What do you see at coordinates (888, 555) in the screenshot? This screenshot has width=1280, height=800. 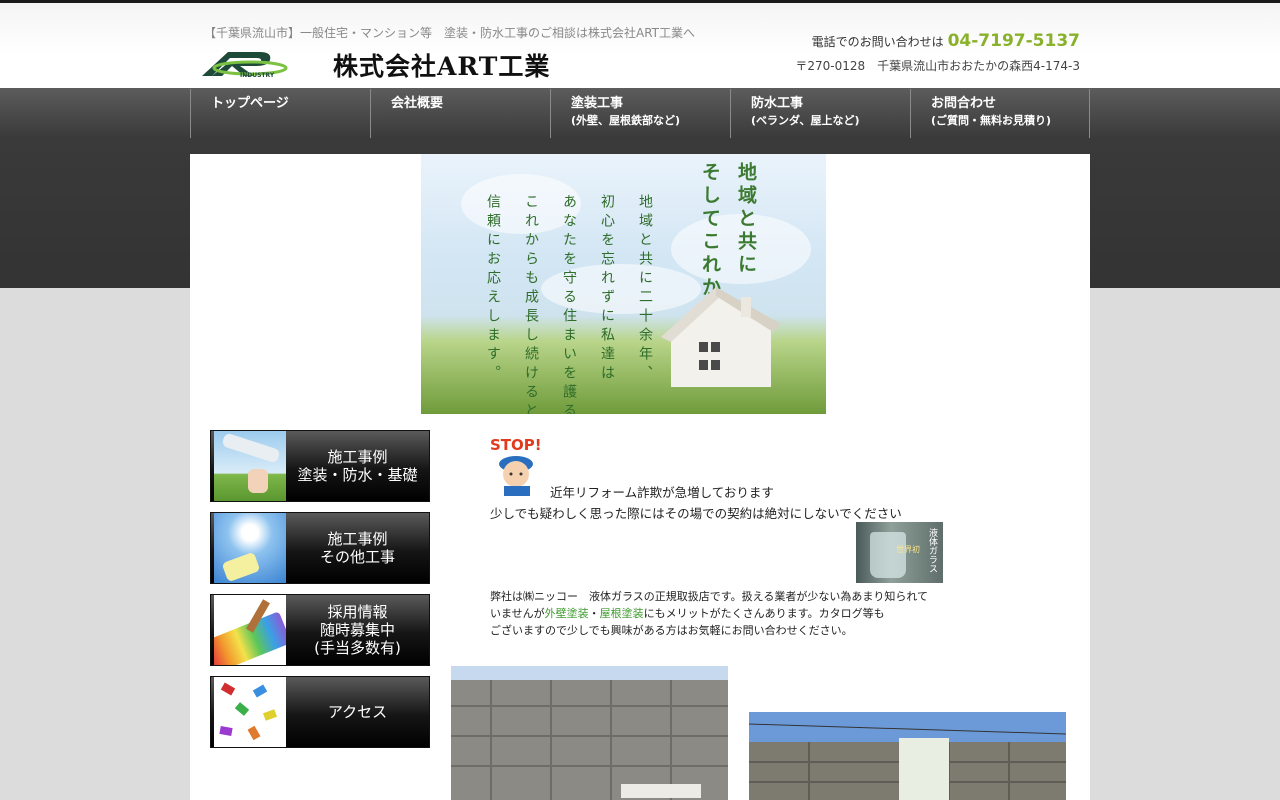 I see `glass-jar-icon` at bounding box center [888, 555].